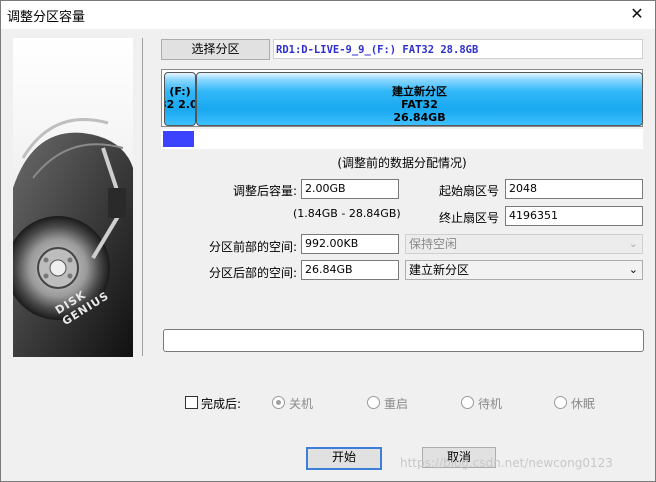 The width and height of the screenshot is (656, 482). Describe the element at coordinates (574, 189) in the screenshot. I see `start-sector-input: 2048` at that location.